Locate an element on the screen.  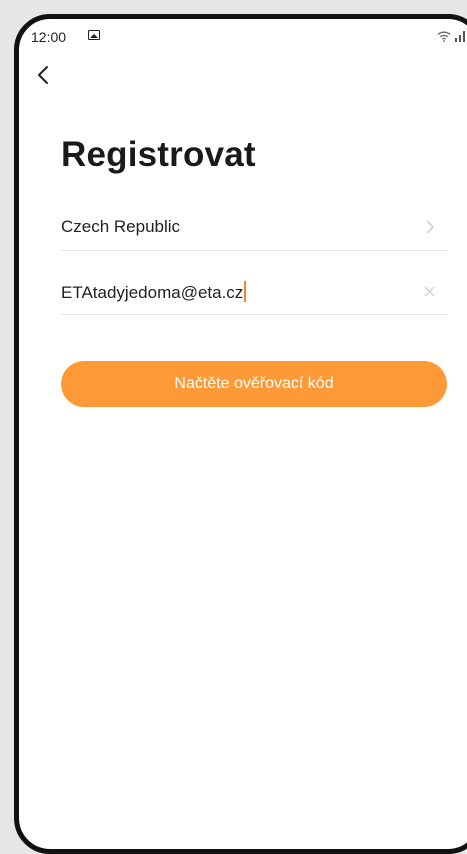
page-title: Registrovat is located at coordinates (158, 154).